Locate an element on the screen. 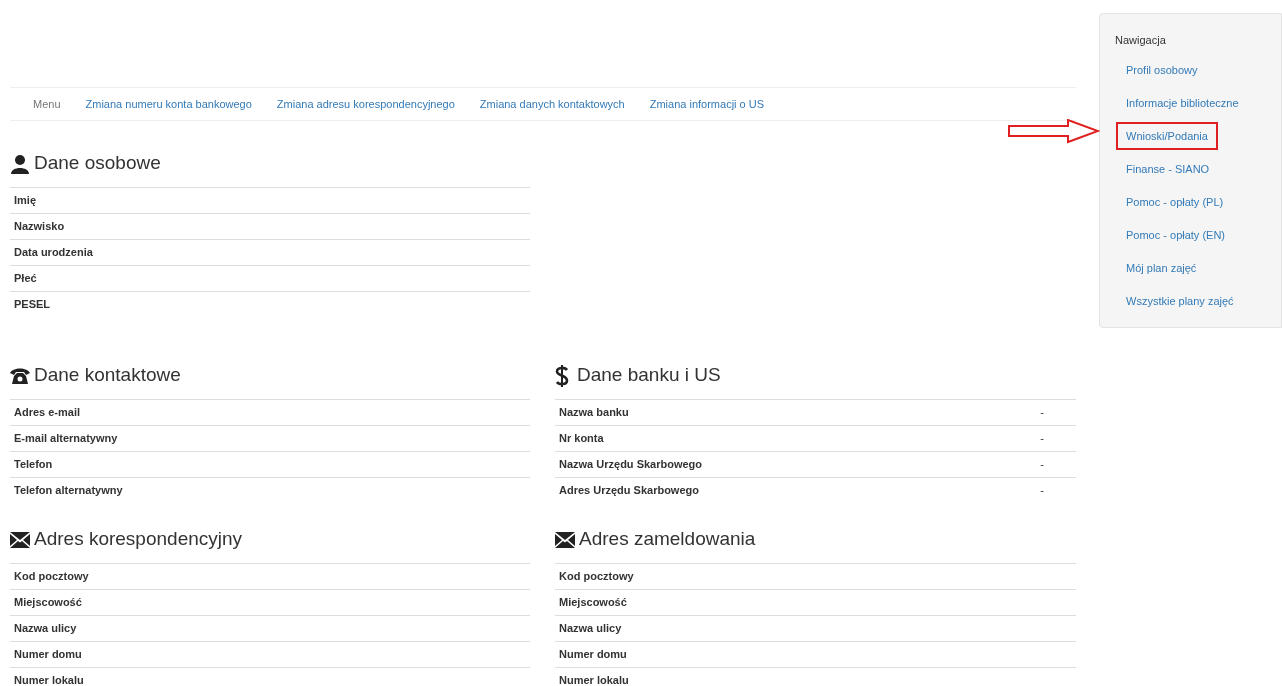 This screenshot has width=1282, height=686. field-label: Adres e-mail is located at coordinates (47, 413).